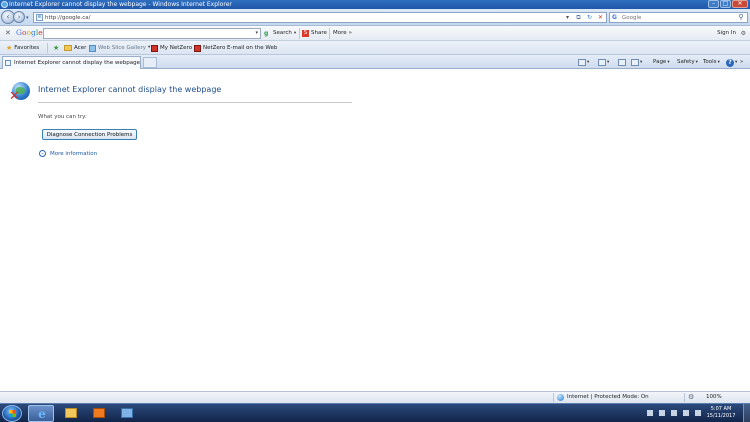 The image size is (750, 422). I want to click on feeds-button: ▾, so click(603, 62).